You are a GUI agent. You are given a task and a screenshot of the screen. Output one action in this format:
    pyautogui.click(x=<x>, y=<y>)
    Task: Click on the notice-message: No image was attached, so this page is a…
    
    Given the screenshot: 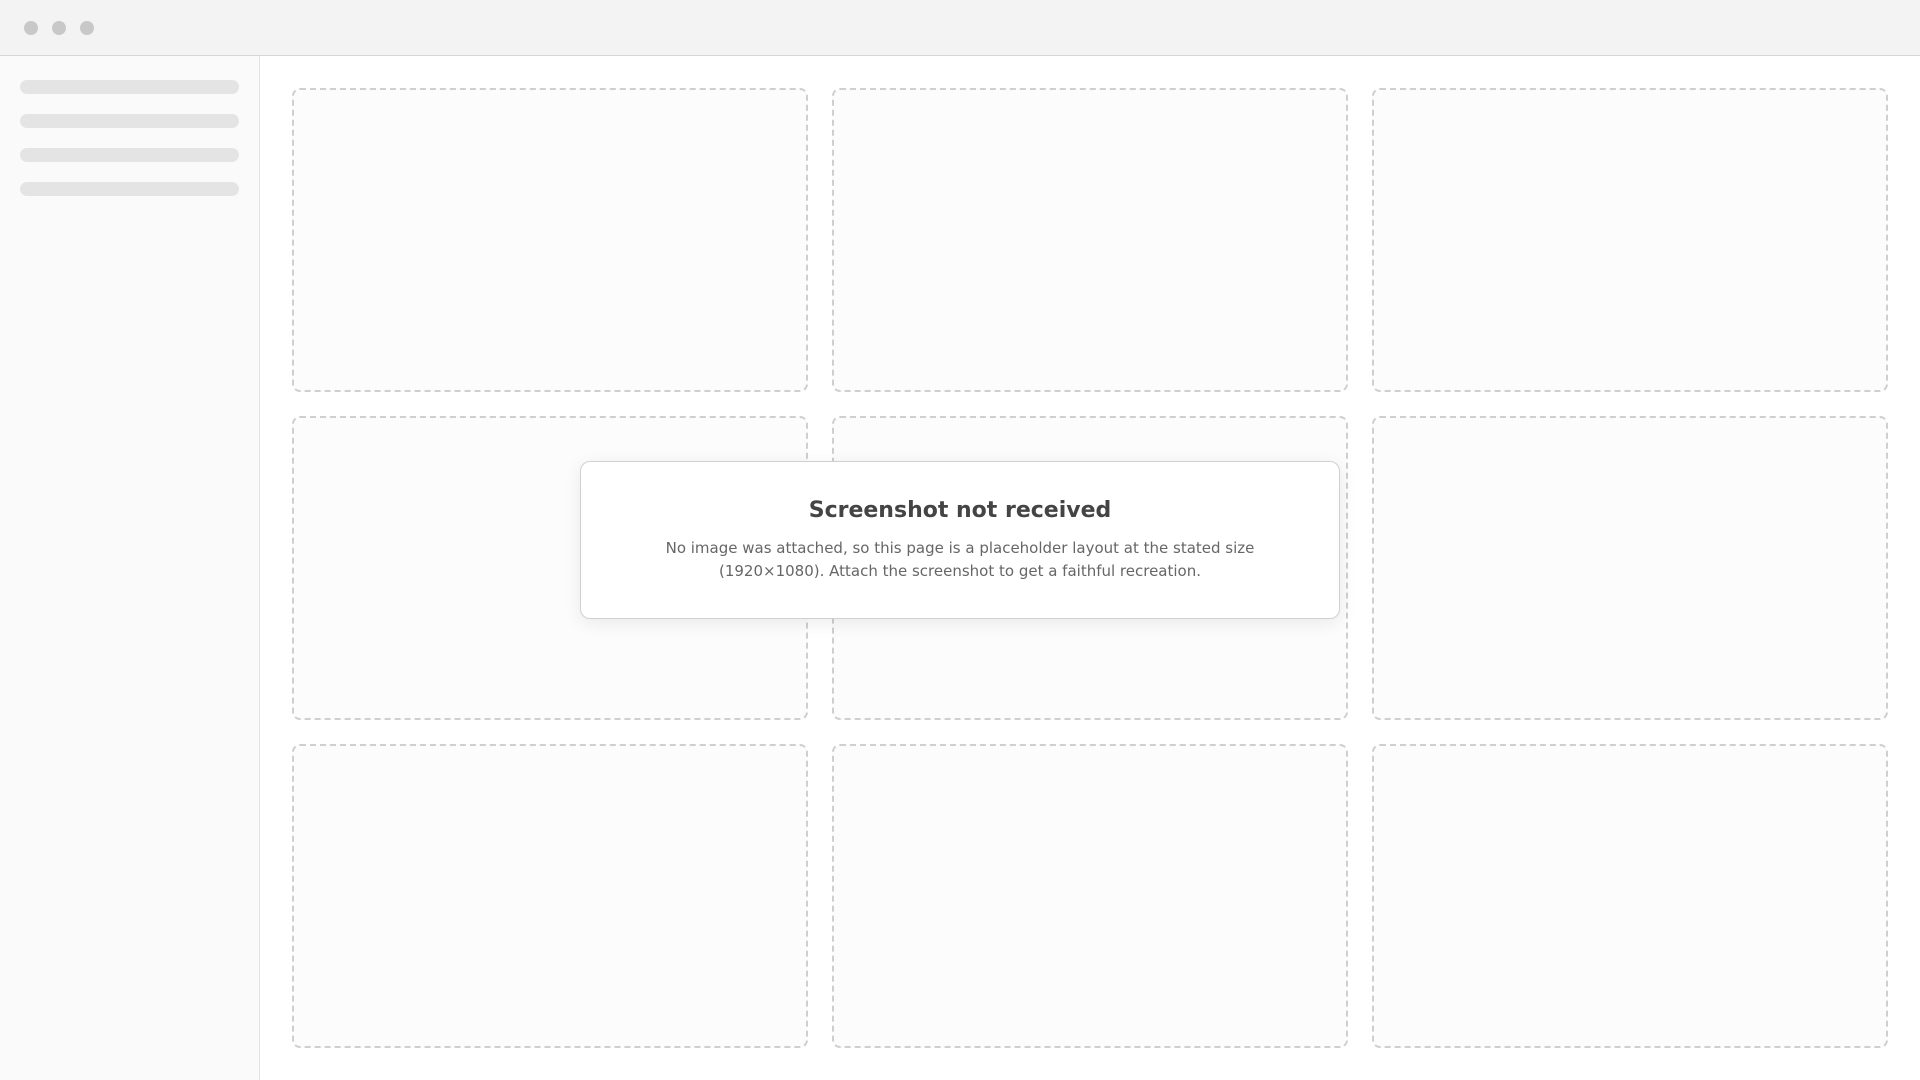 What is the action you would take?
    pyautogui.click(x=960, y=559)
    